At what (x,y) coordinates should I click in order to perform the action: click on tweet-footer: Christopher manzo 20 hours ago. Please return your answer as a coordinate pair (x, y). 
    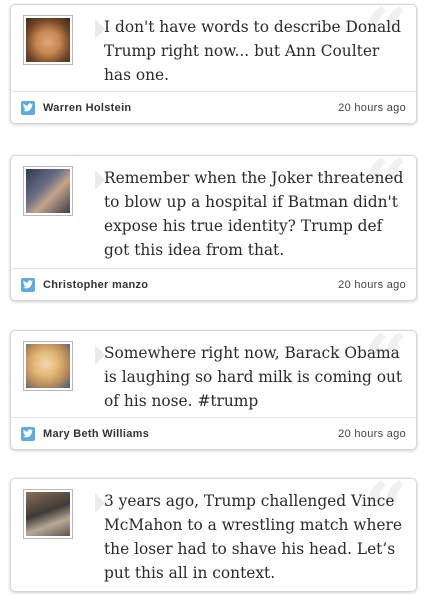
    Looking at the image, I should click on (213, 284).